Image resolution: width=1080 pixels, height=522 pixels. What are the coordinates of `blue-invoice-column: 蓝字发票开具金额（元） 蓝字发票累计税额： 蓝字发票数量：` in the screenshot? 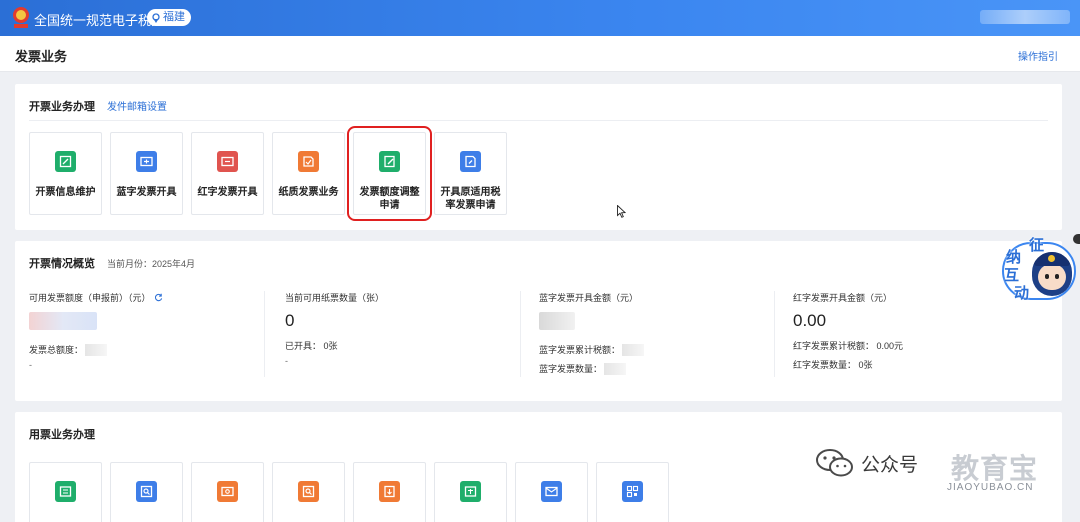 It's located at (657, 334).